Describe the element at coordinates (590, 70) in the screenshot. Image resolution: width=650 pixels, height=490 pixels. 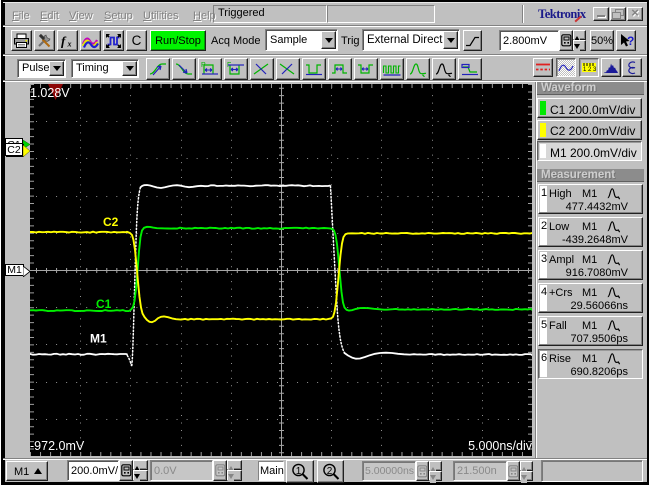
I see `svg-text: 1 2 3` at that location.